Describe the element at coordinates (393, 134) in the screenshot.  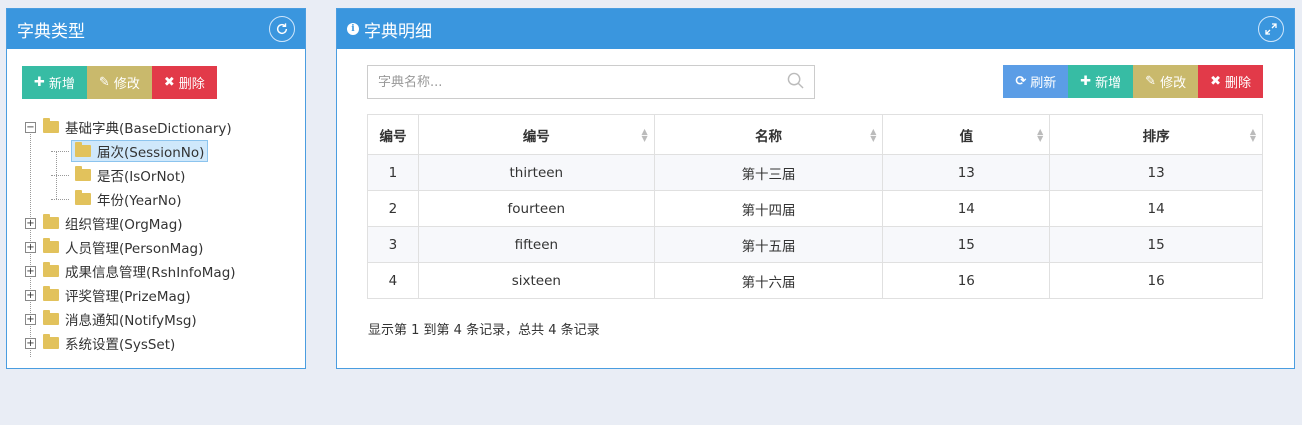
I see `column-header-index: 编号` at that location.